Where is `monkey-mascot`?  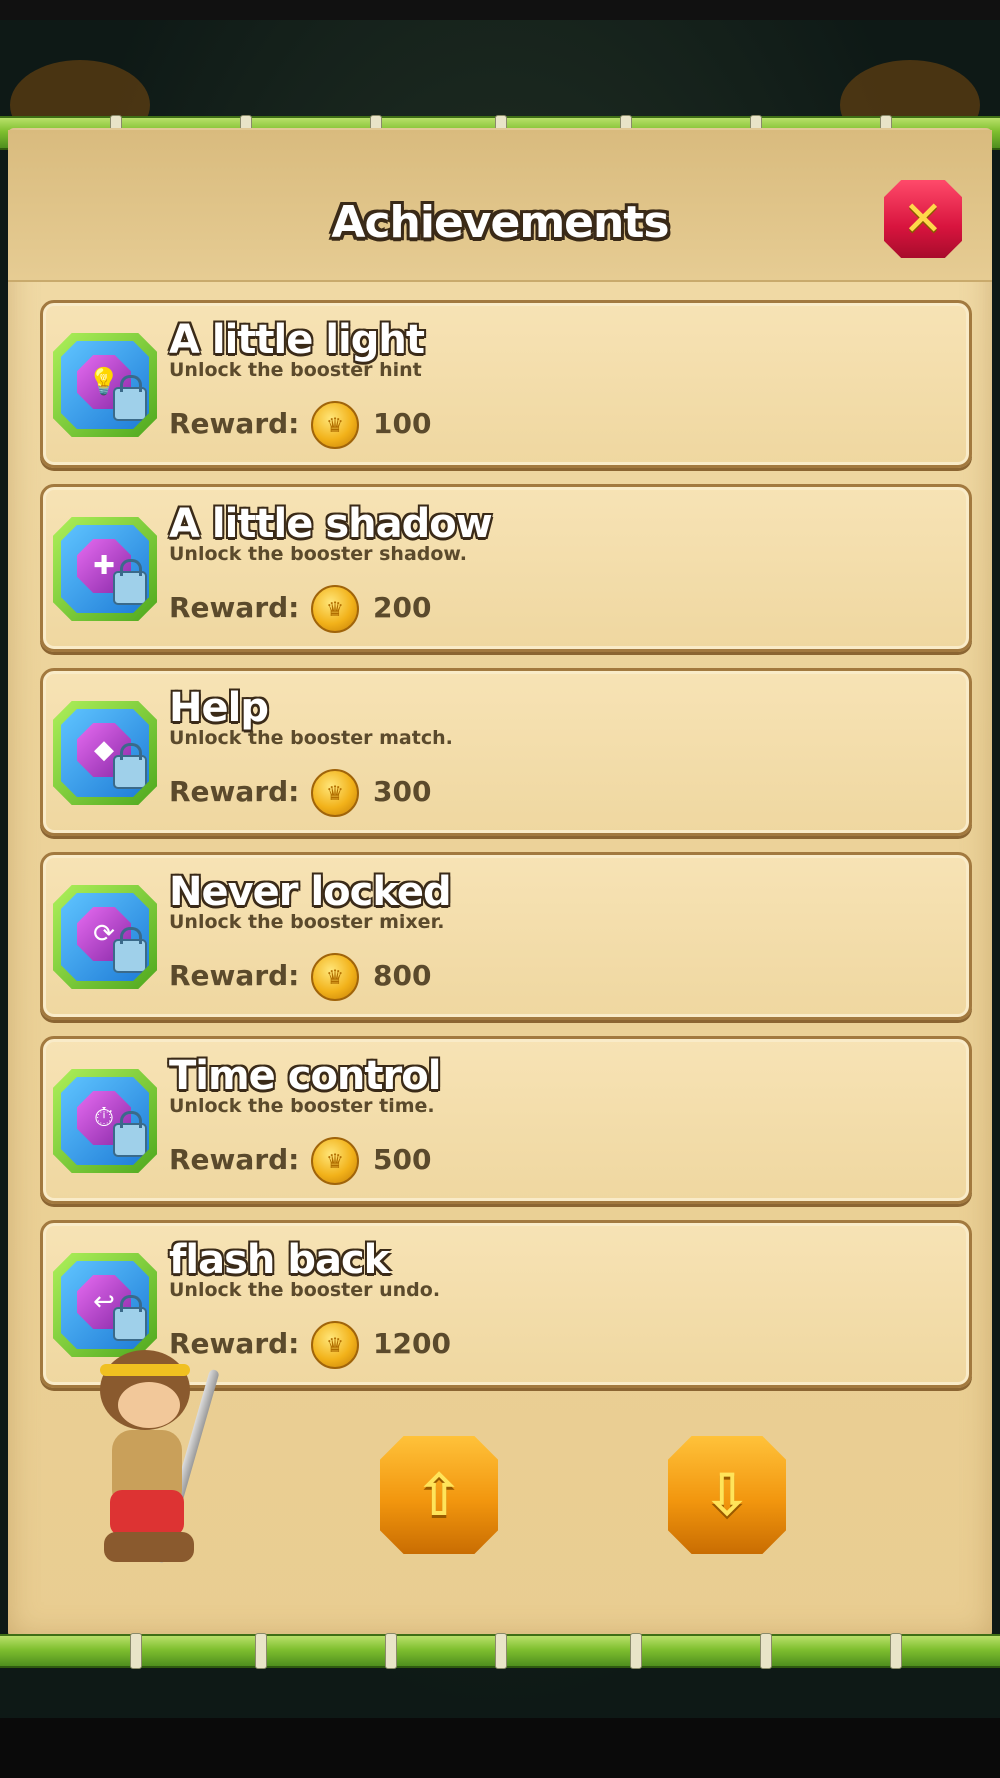
monkey-mascot is located at coordinates (155, 1455).